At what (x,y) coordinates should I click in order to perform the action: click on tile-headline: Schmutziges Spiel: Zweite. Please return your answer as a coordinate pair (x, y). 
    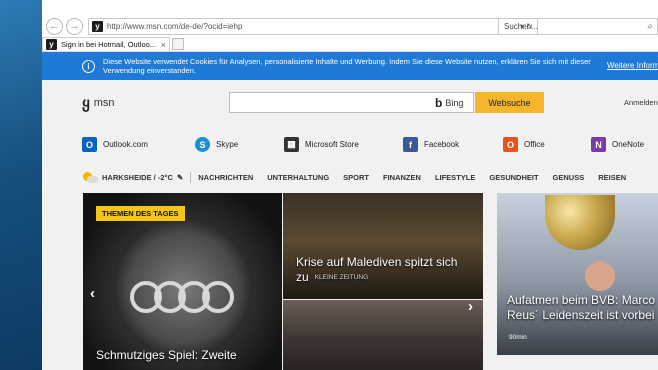
    Looking at the image, I should click on (166, 355).